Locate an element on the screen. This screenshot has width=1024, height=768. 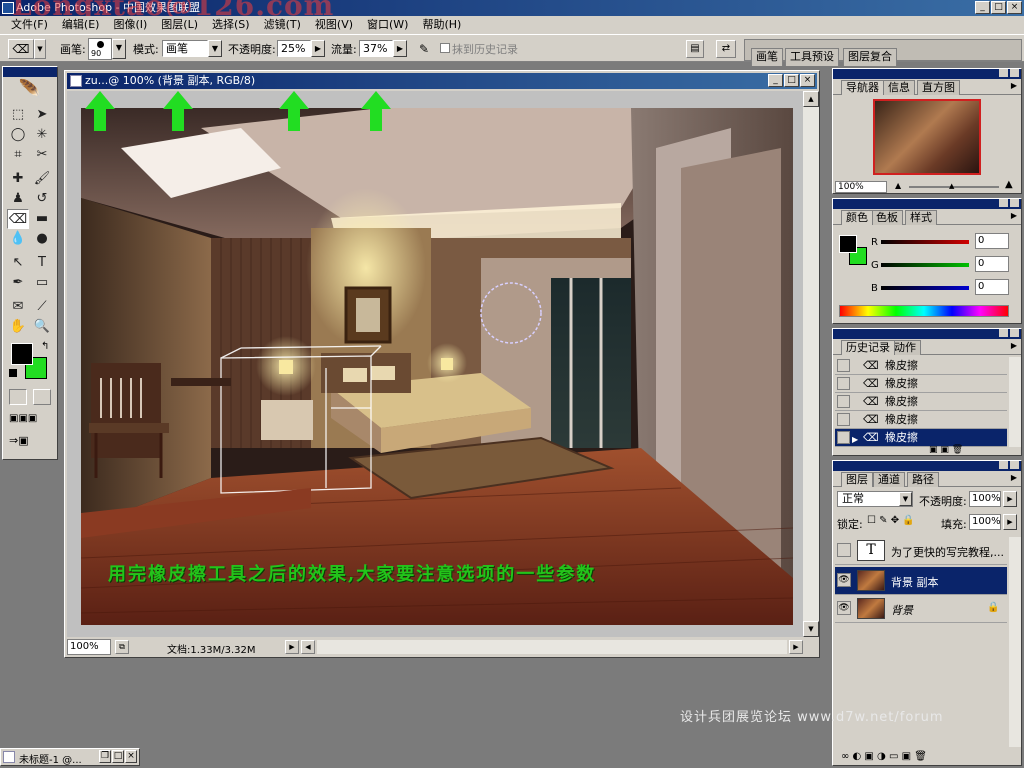
layer-row: 👁 背景 🔒 is located at coordinates (921, 609).